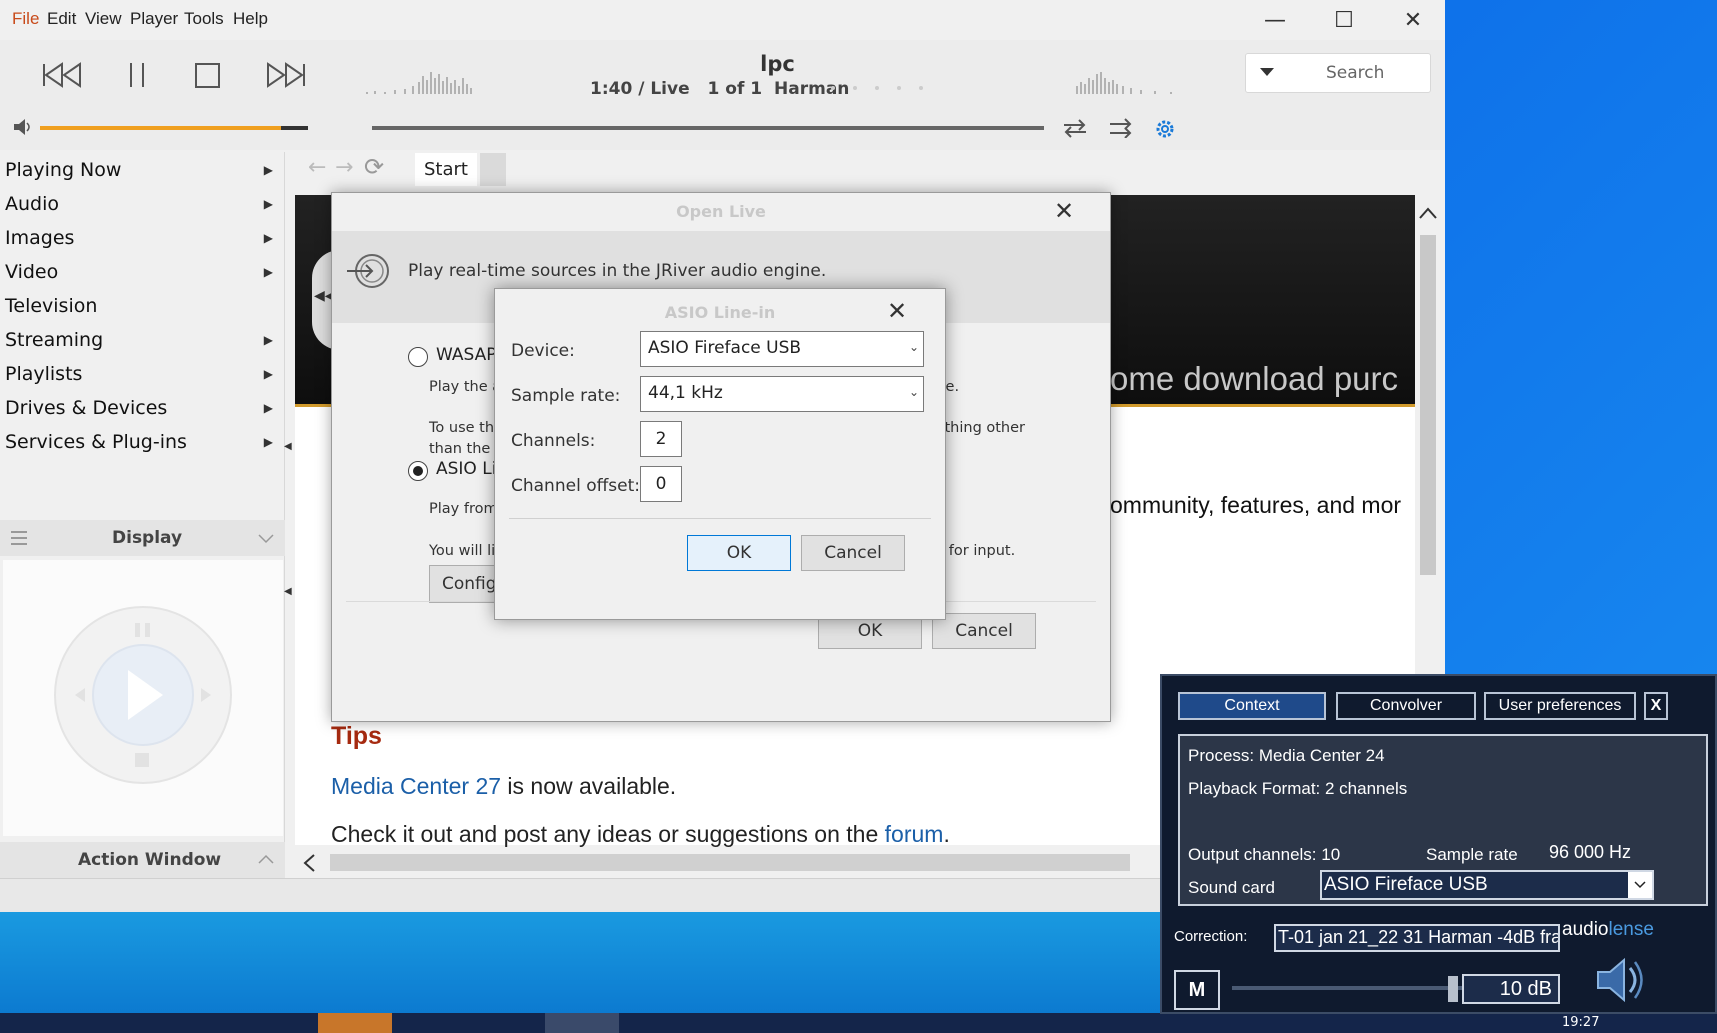 The width and height of the screenshot is (1717, 1033). Describe the element at coordinates (19, 538) in the screenshot. I see `list-icon` at that location.